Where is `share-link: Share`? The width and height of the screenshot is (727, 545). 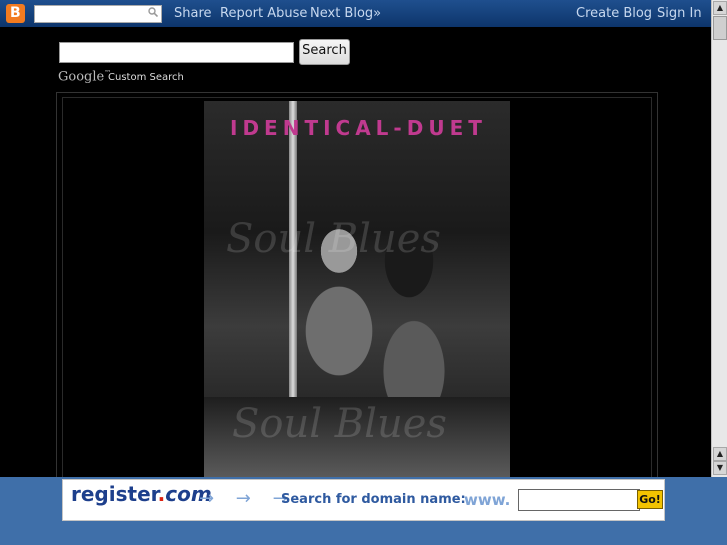 share-link: Share is located at coordinates (193, 13).